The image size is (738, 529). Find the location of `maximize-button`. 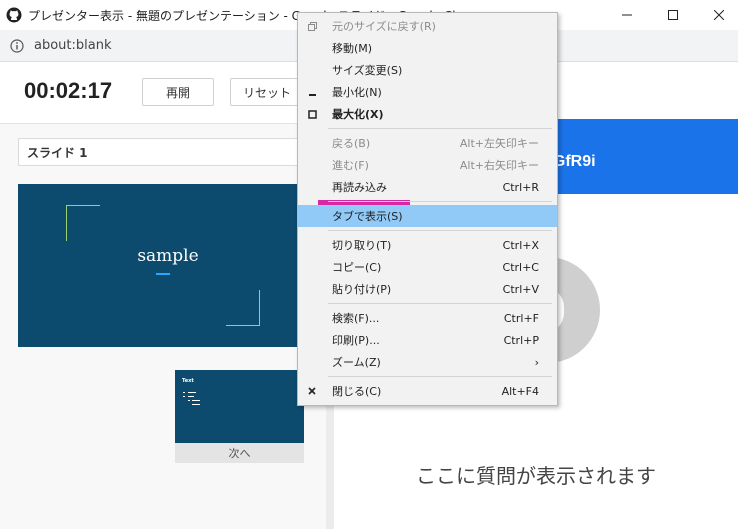

maximize-button is located at coordinates (673, 15).